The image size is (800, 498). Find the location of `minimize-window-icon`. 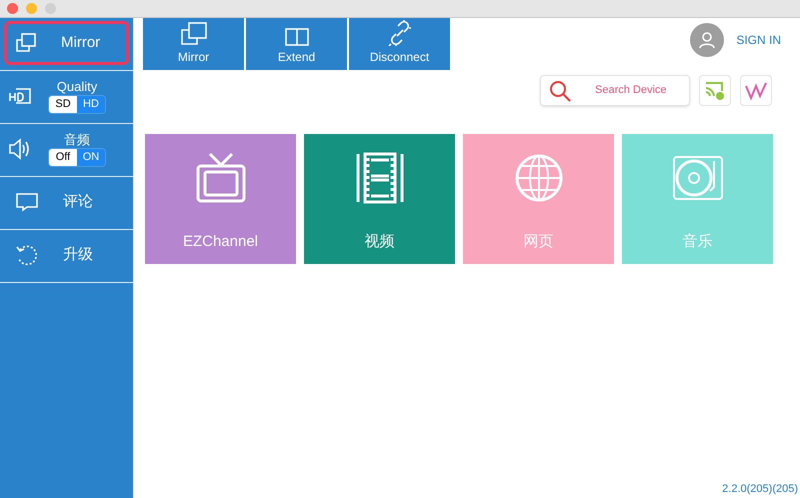

minimize-window-icon is located at coordinates (31, 8).